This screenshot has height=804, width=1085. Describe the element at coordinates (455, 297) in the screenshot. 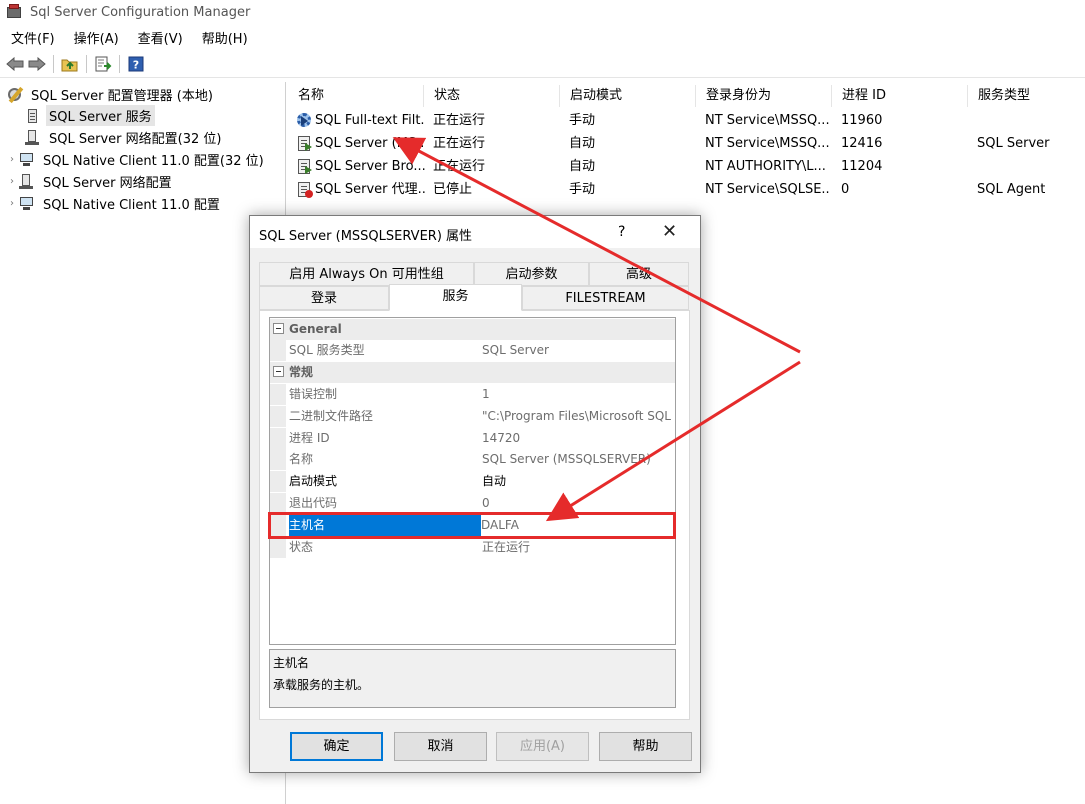

I see `tab-service: 服务` at that location.